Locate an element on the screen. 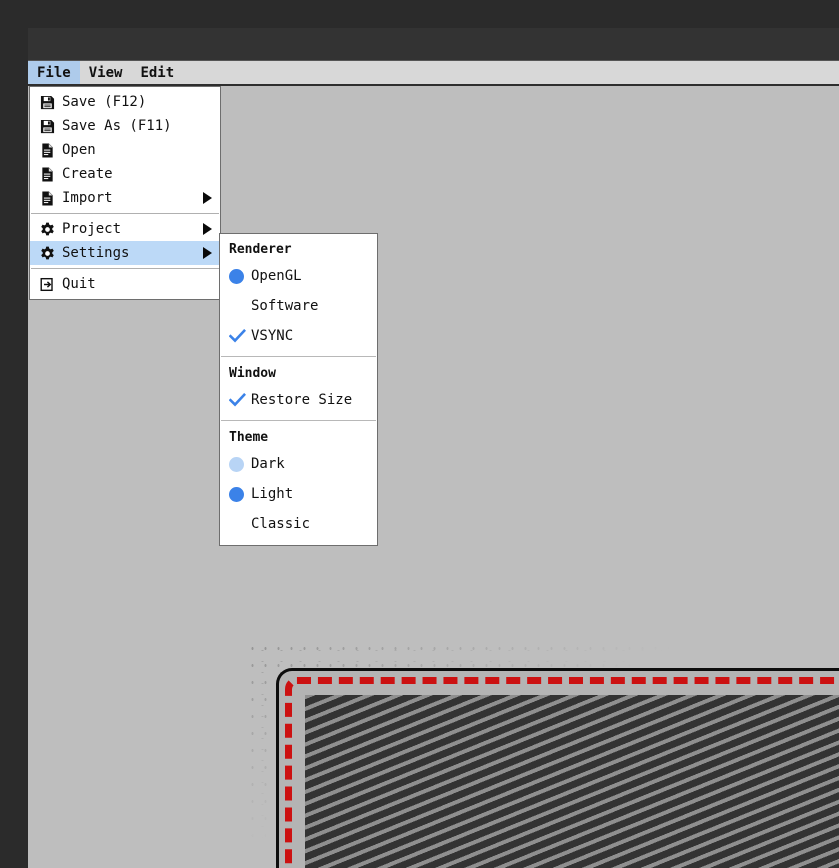  menu-item-settings: Settings is located at coordinates (125, 253).